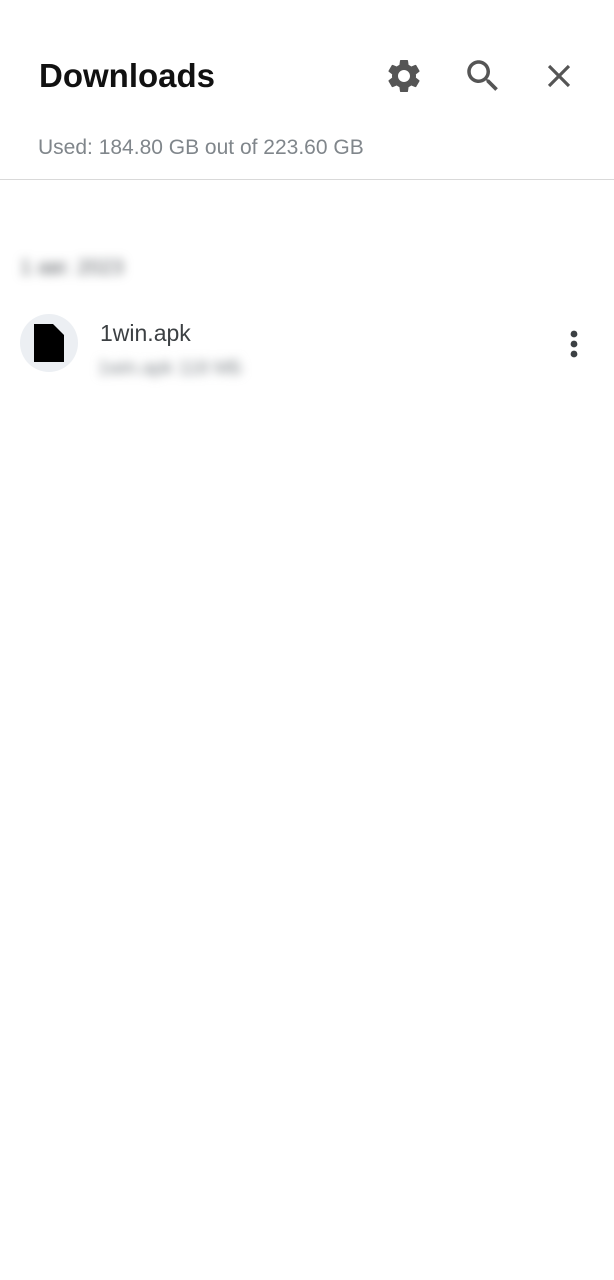 The image size is (614, 1280). What do you see at coordinates (72, 267) in the screenshot?
I see `section-date-heading: 1 авг. 2023` at bounding box center [72, 267].